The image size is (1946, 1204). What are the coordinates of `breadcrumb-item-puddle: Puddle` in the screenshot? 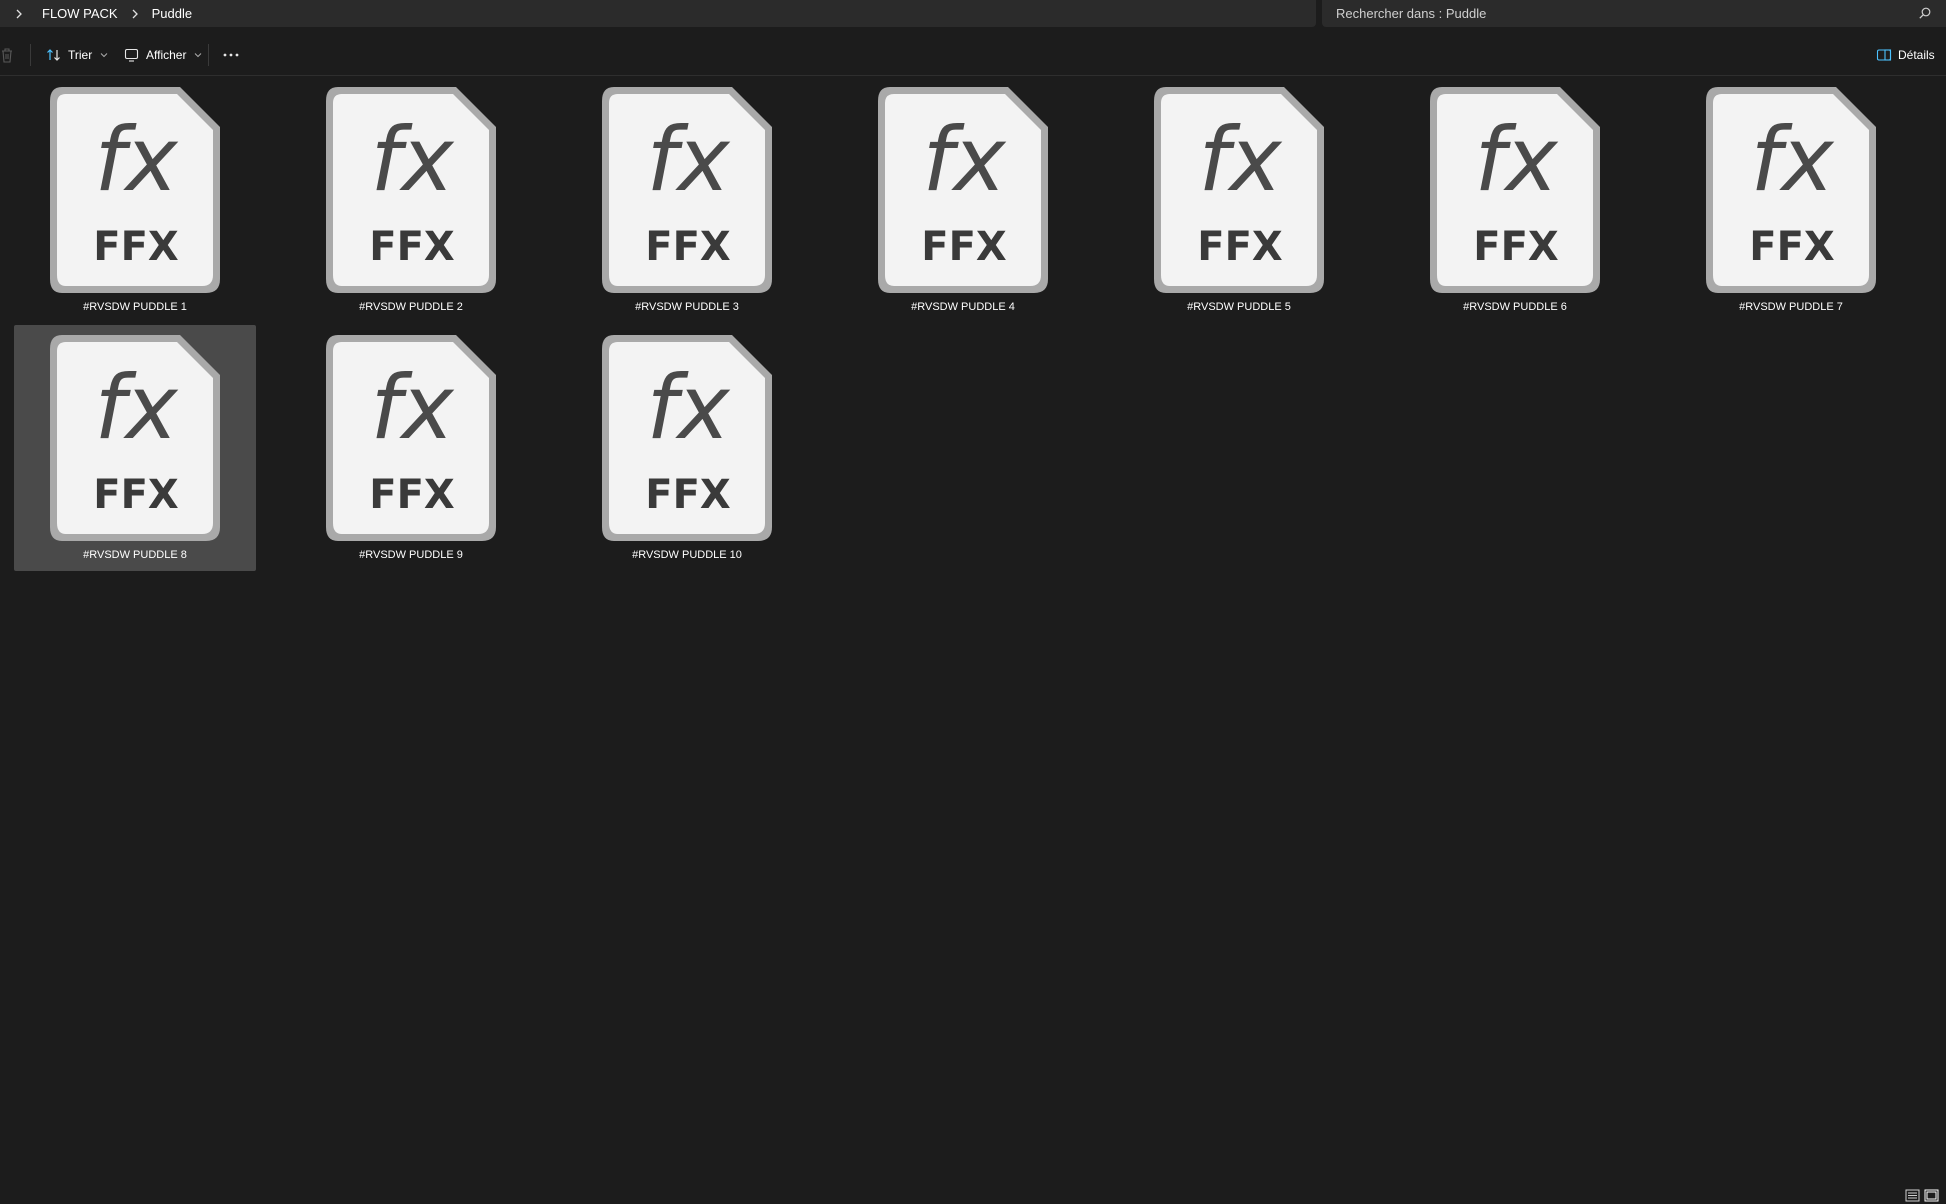 It's located at (172, 13).